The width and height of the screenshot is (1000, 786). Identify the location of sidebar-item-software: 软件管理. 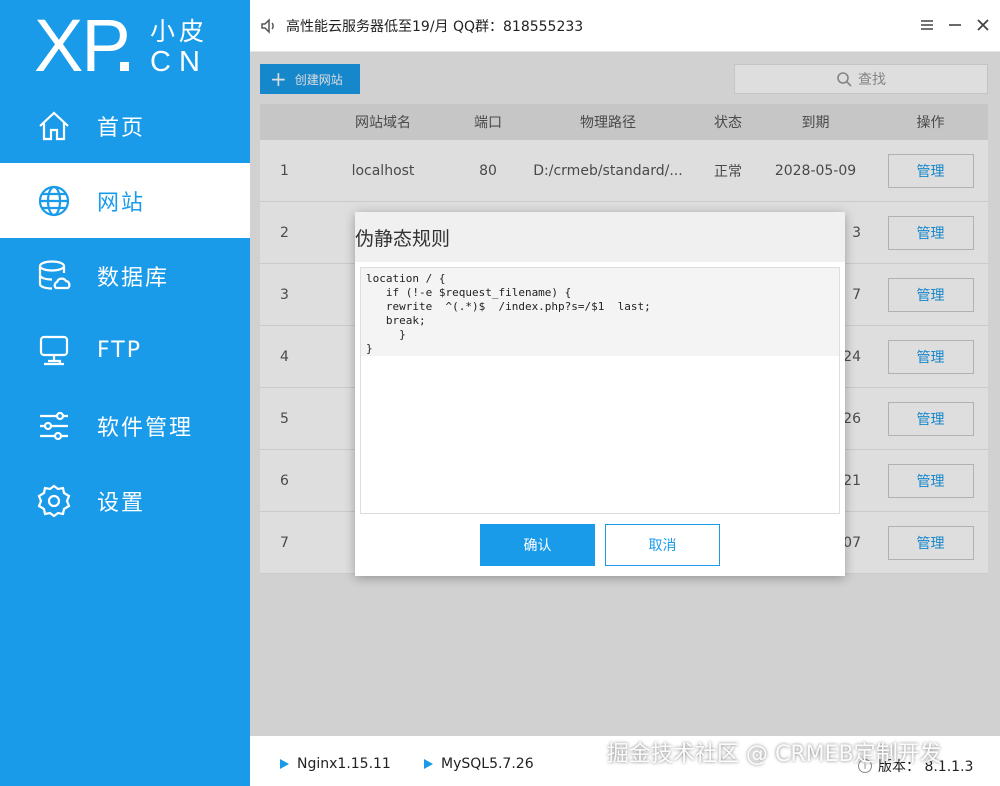
(125, 425).